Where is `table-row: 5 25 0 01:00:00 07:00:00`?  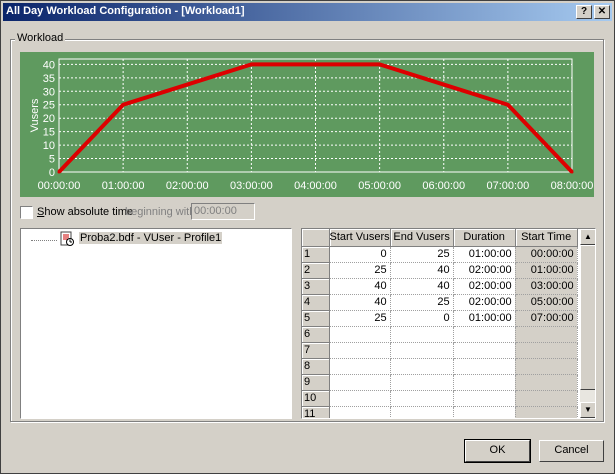 table-row: 5 25 0 01:00:00 07:00:00 is located at coordinates (440, 318).